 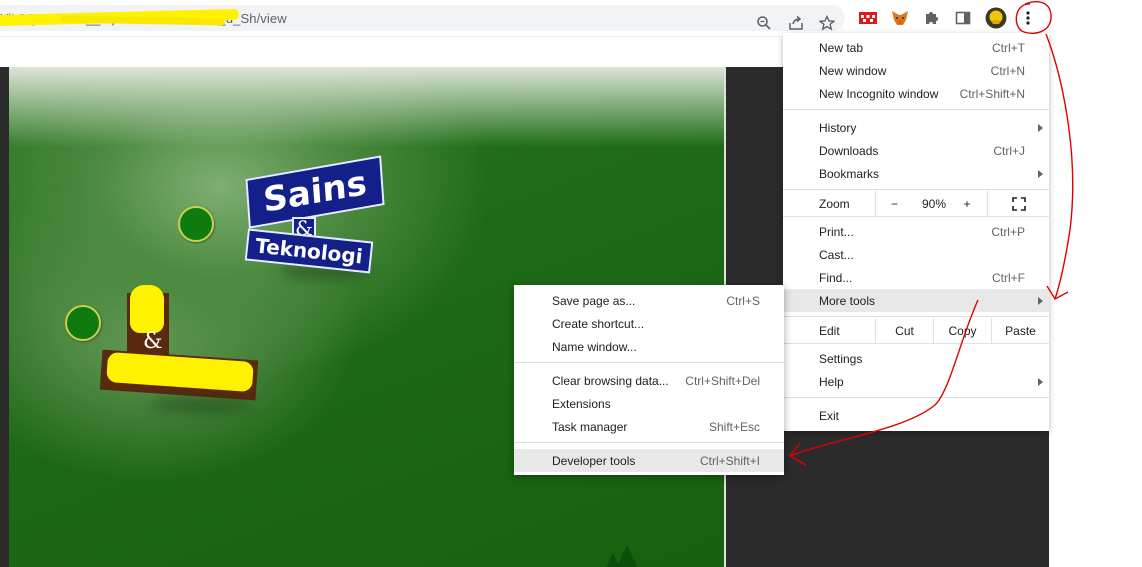 What do you see at coordinates (829, 415) in the screenshot?
I see `menu-exit-label: Exit` at bounding box center [829, 415].